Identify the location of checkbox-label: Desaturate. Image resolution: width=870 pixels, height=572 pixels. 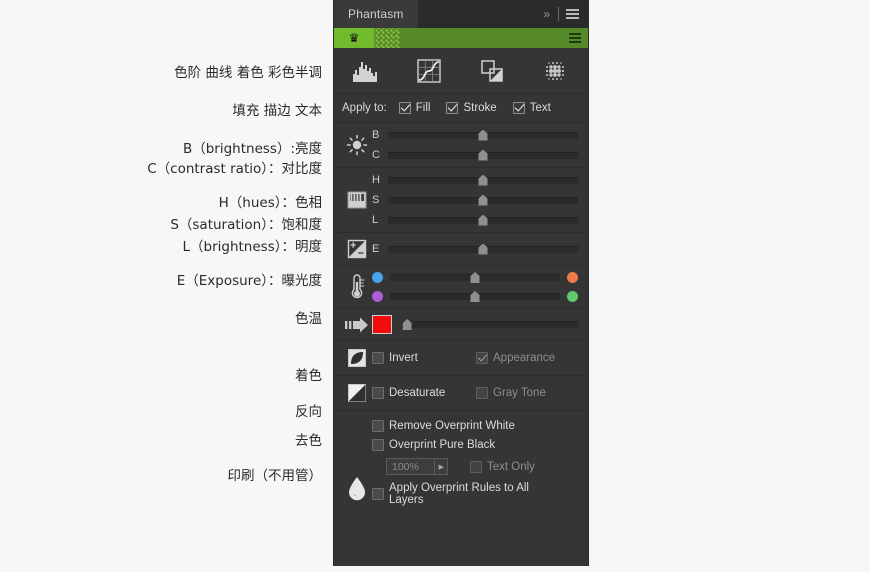
(417, 393).